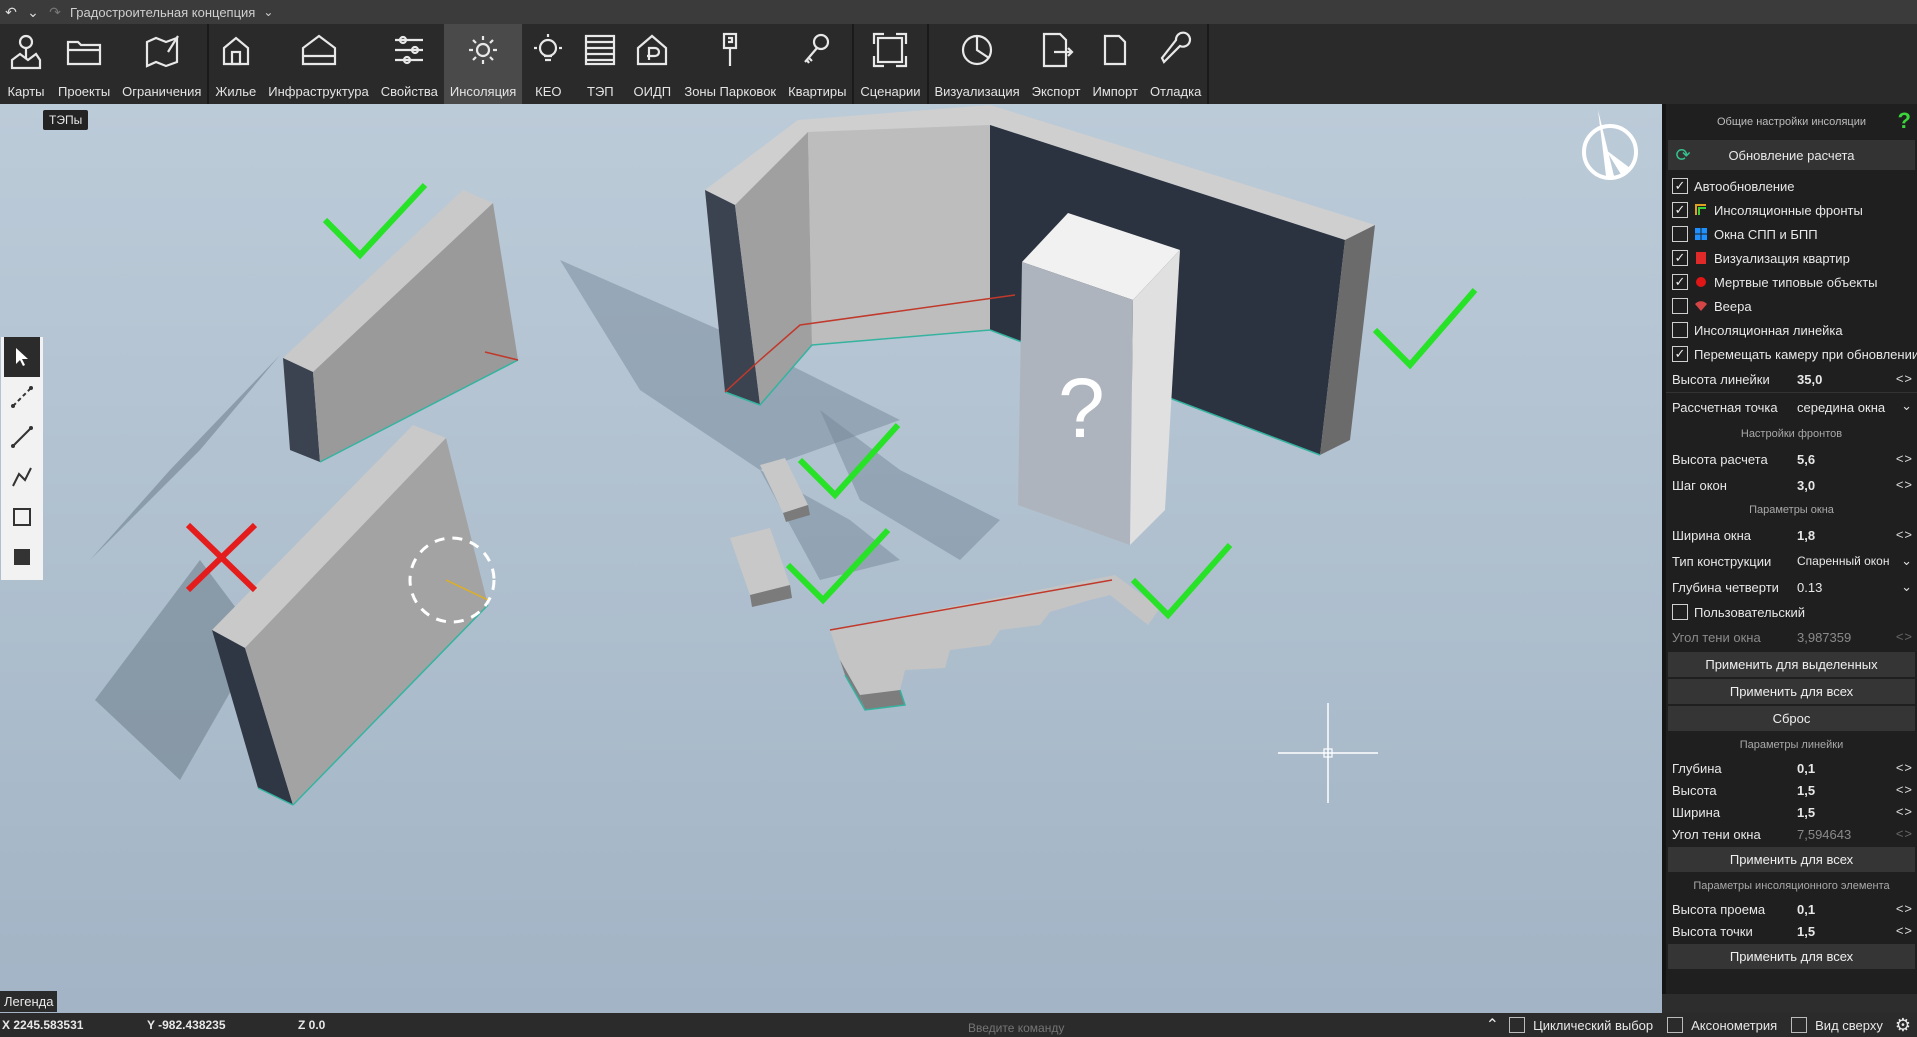 The width and height of the screenshot is (1917, 1037). Describe the element at coordinates (1517, 1025) in the screenshot. I see `cyclic-select-checkbox` at that location.